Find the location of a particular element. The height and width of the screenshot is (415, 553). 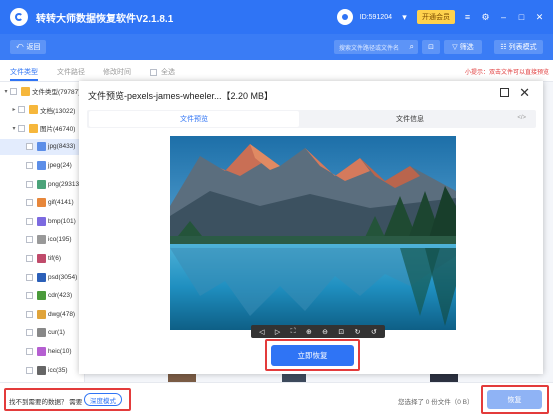

tree-item-label: 文件类型(79787) is located at coordinates (56, 92).